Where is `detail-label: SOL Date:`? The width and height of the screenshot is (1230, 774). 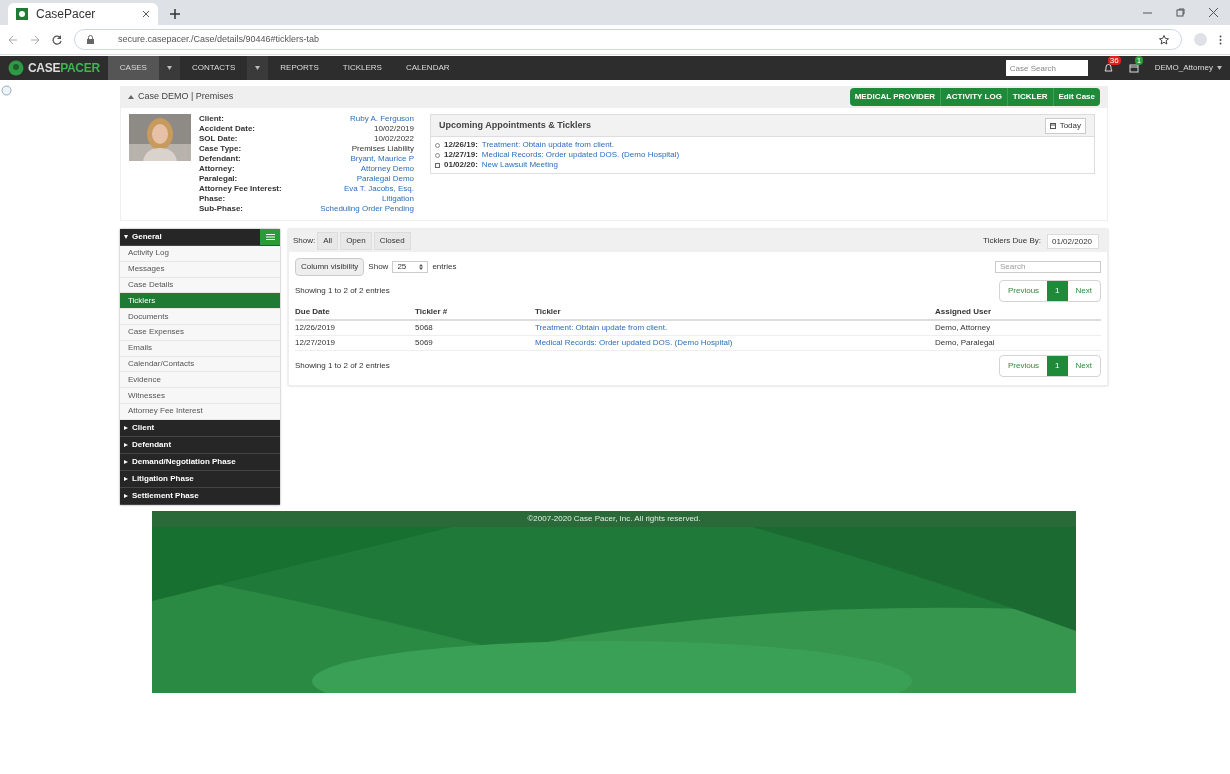 detail-label: SOL Date: is located at coordinates (218, 139).